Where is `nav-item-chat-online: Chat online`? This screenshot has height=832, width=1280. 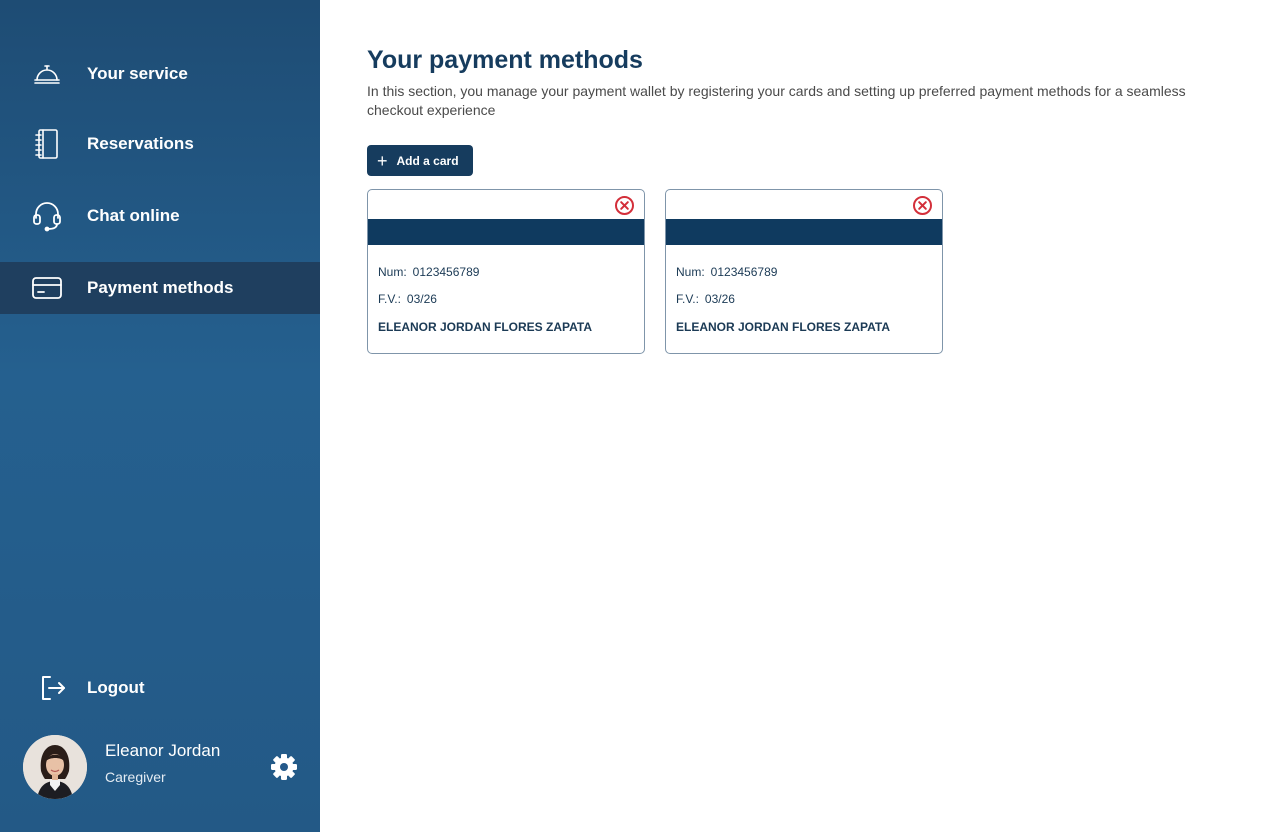
nav-item-chat-online: Chat online is located at coordinates (160, 216).